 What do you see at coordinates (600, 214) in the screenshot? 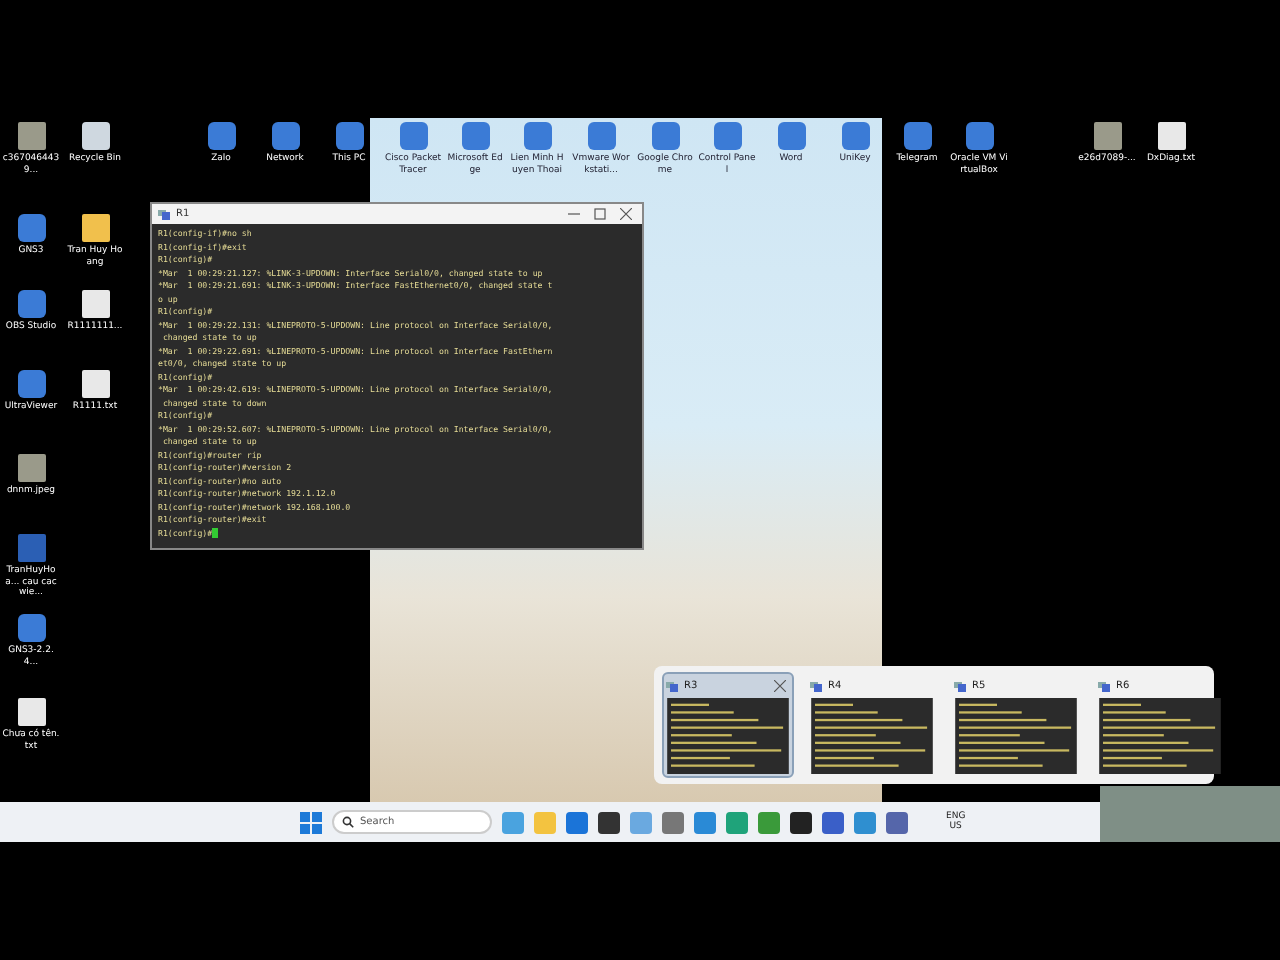
I see `maximize-icon` at bounding box center [600, 214].